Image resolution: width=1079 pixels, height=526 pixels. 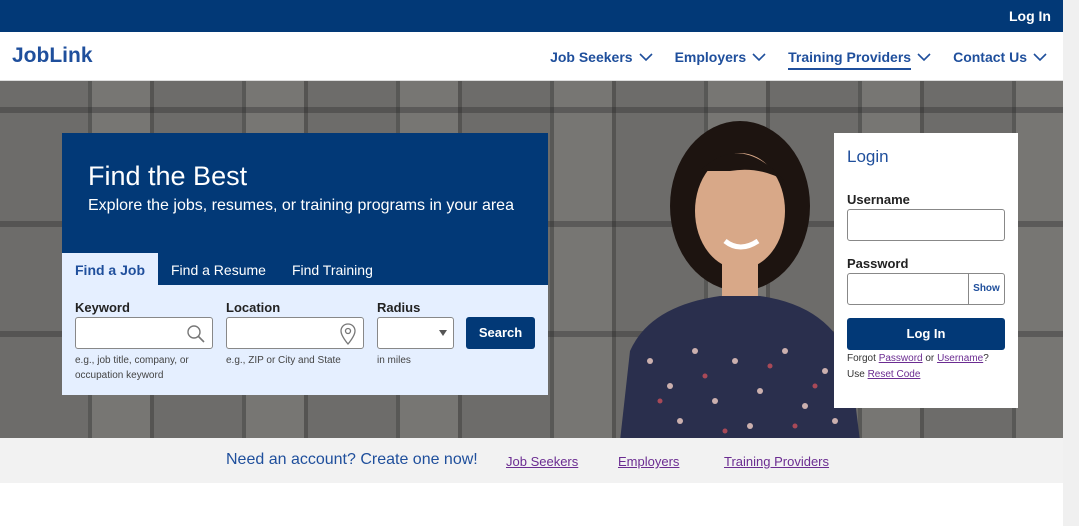 I want to click on forgot-prefix: Forgot, so click(x=861, y=358).